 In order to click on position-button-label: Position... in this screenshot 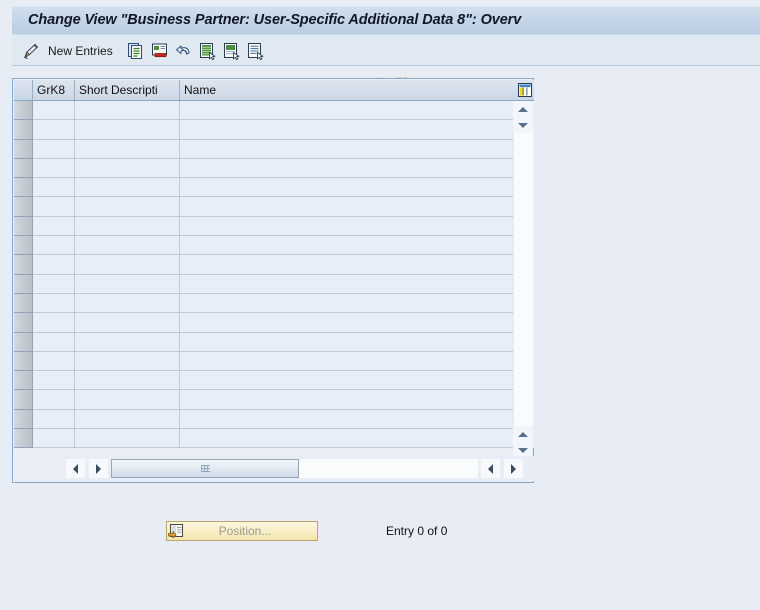, I will do `click(245, 531)`.